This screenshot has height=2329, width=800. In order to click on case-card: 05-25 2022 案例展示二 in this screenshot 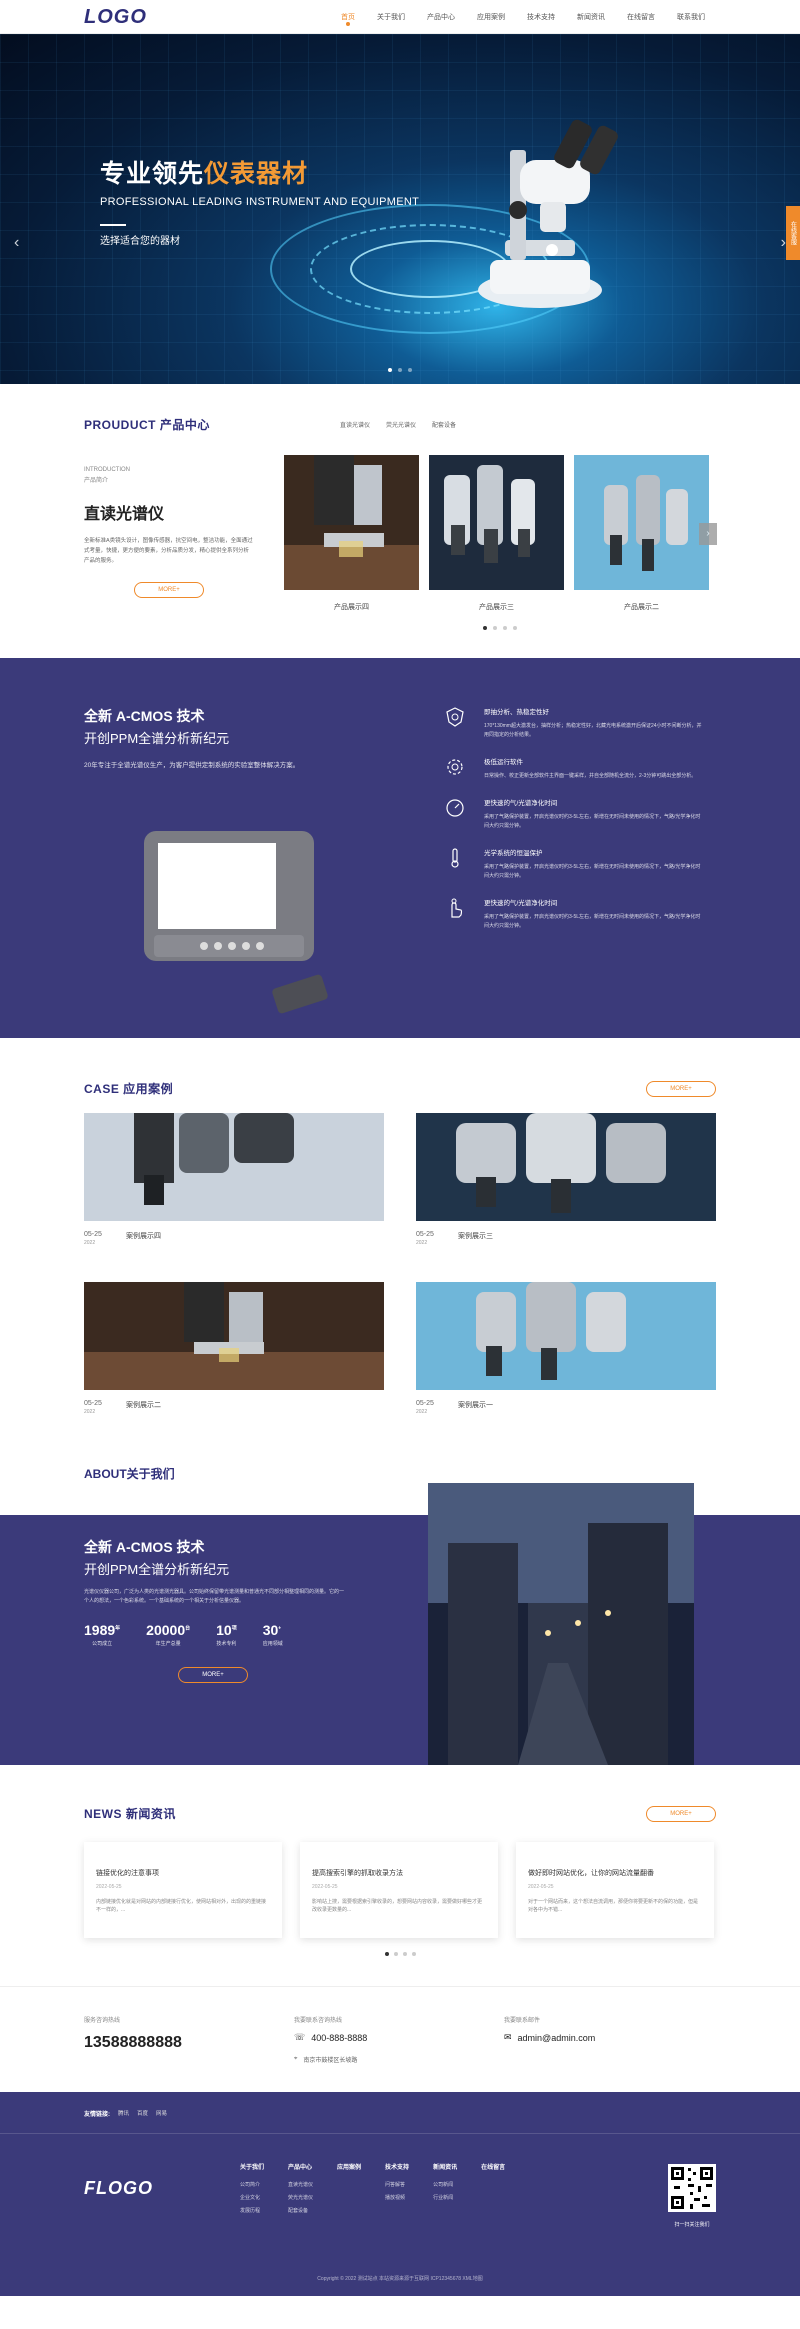, I will do `click(234, 1348)`.